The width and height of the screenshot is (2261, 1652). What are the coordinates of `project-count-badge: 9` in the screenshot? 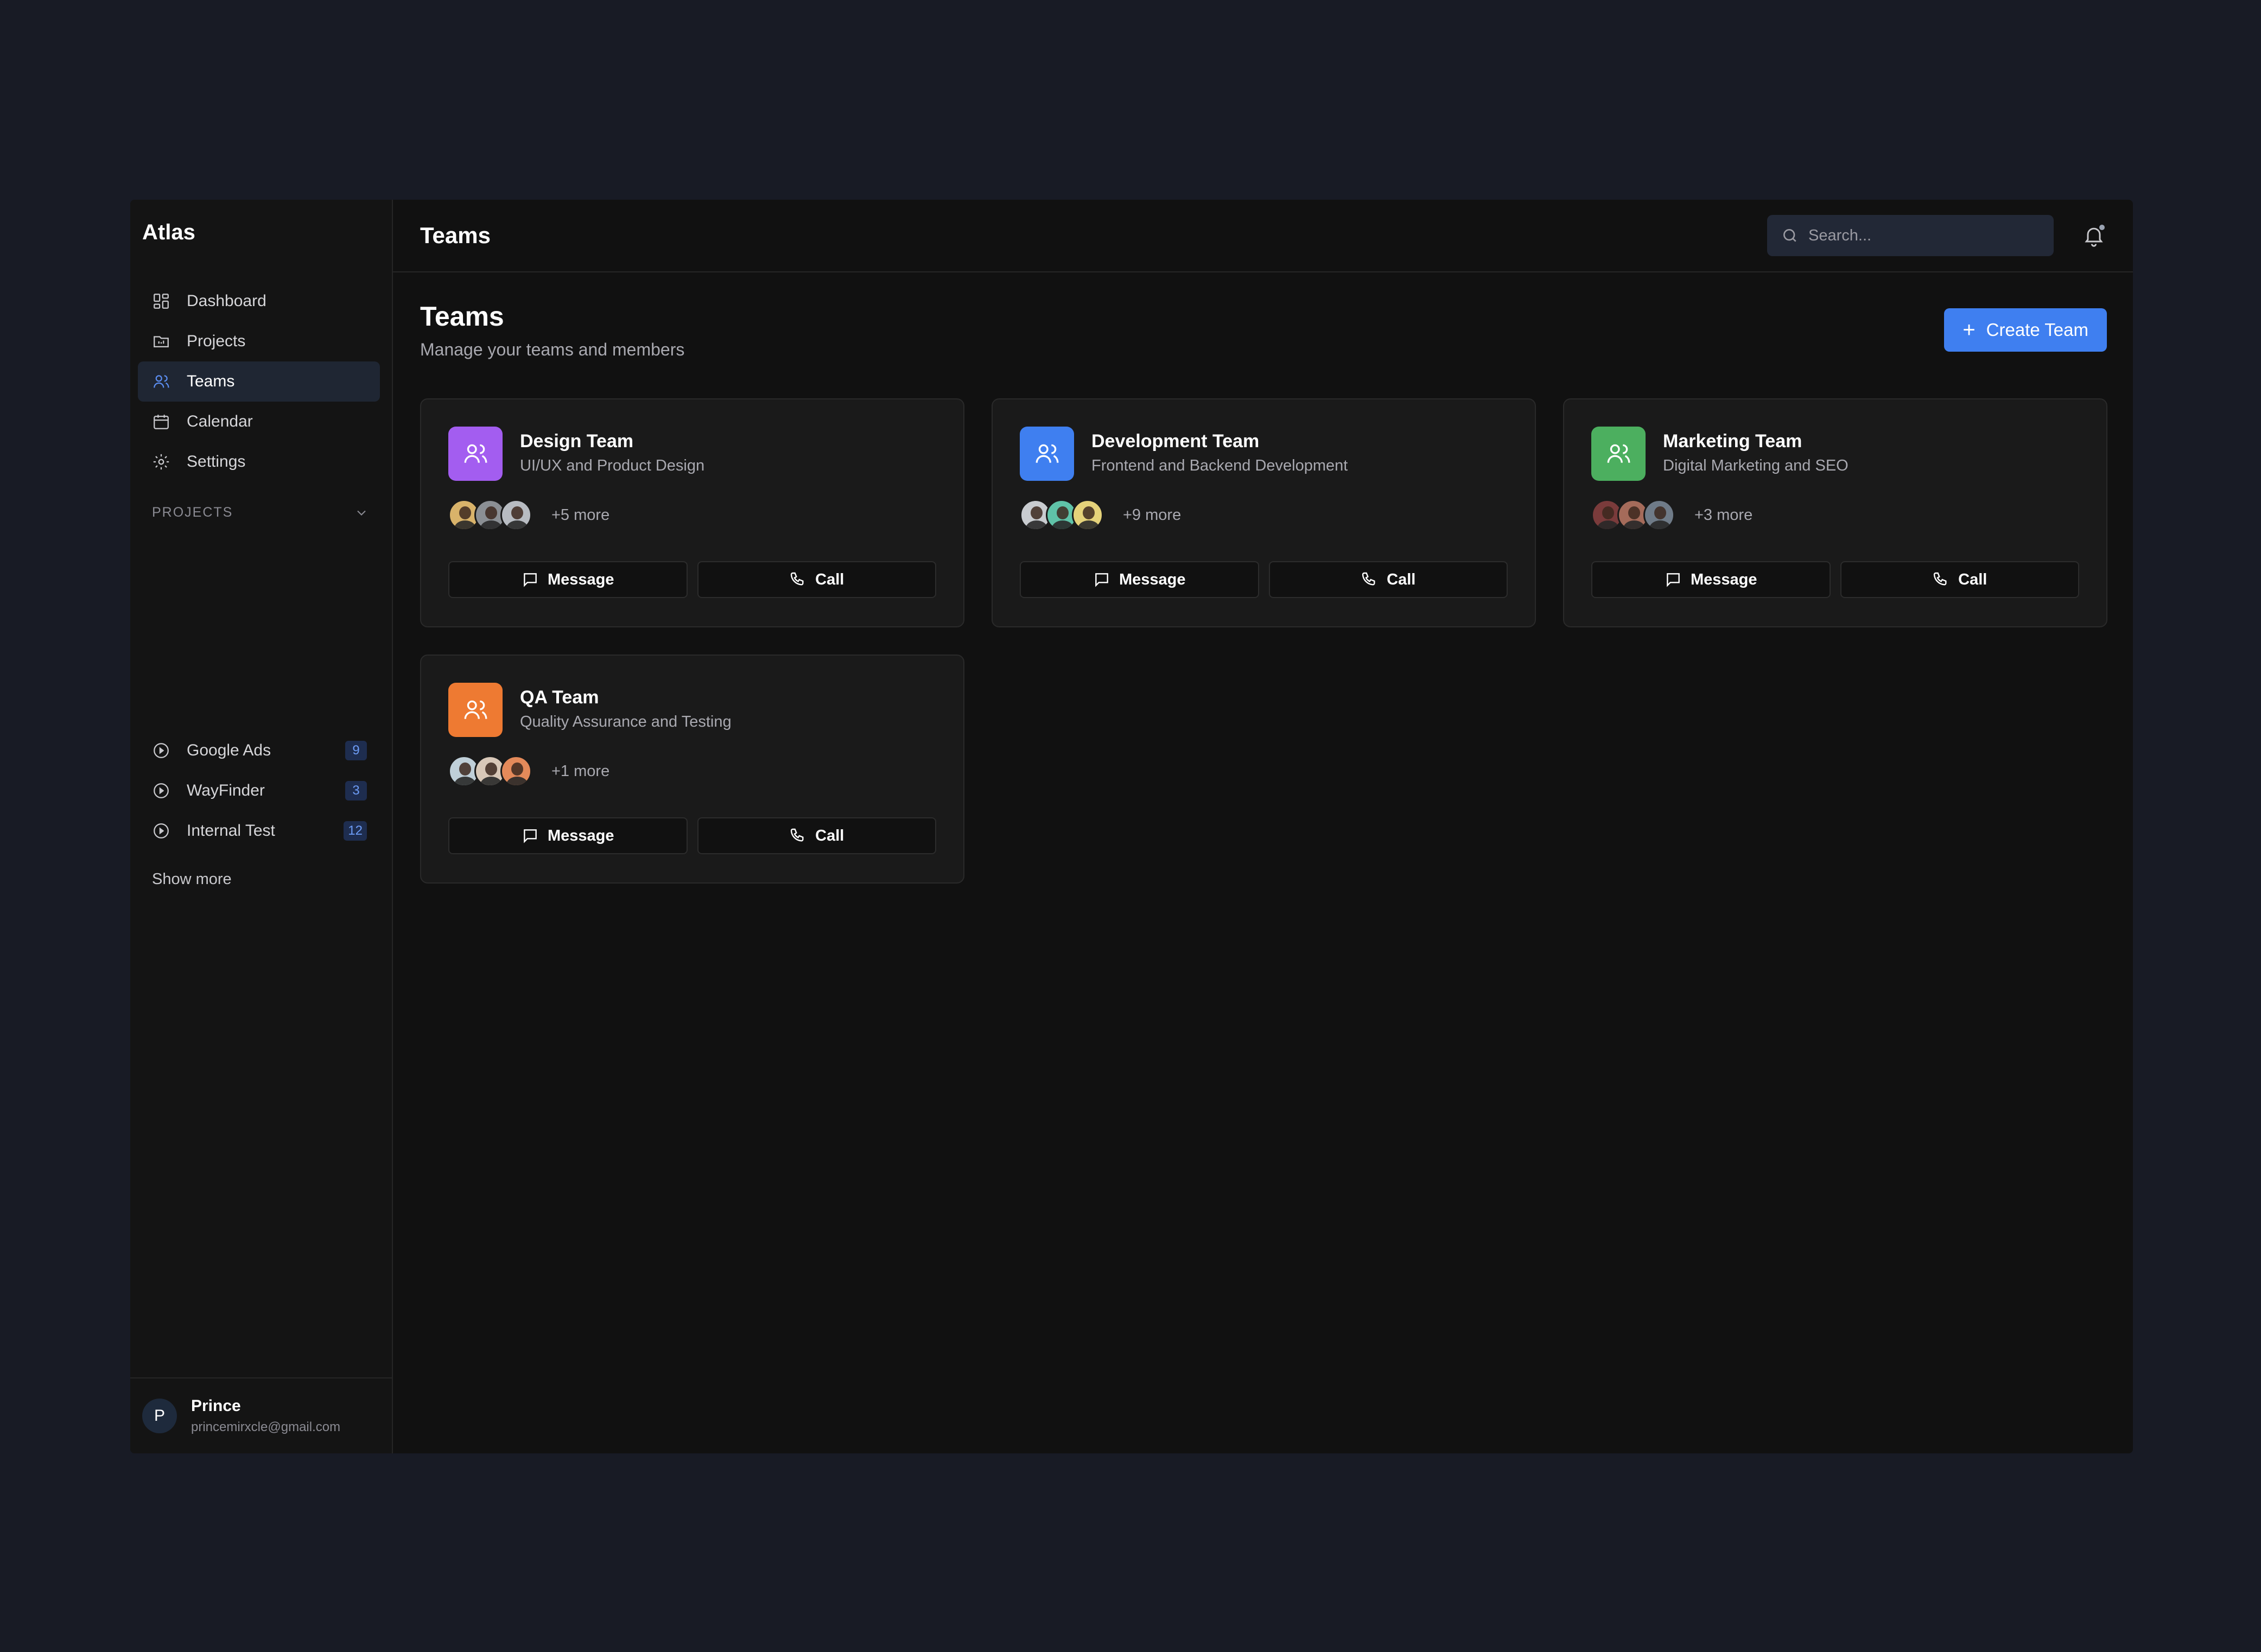 It's located at (356, 750).